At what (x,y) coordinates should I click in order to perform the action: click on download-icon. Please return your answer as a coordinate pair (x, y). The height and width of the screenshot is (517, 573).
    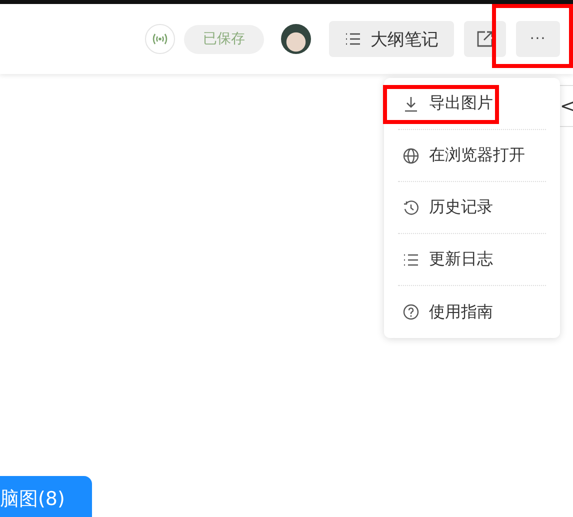
    Looking at the image, I should click on (411, 104).